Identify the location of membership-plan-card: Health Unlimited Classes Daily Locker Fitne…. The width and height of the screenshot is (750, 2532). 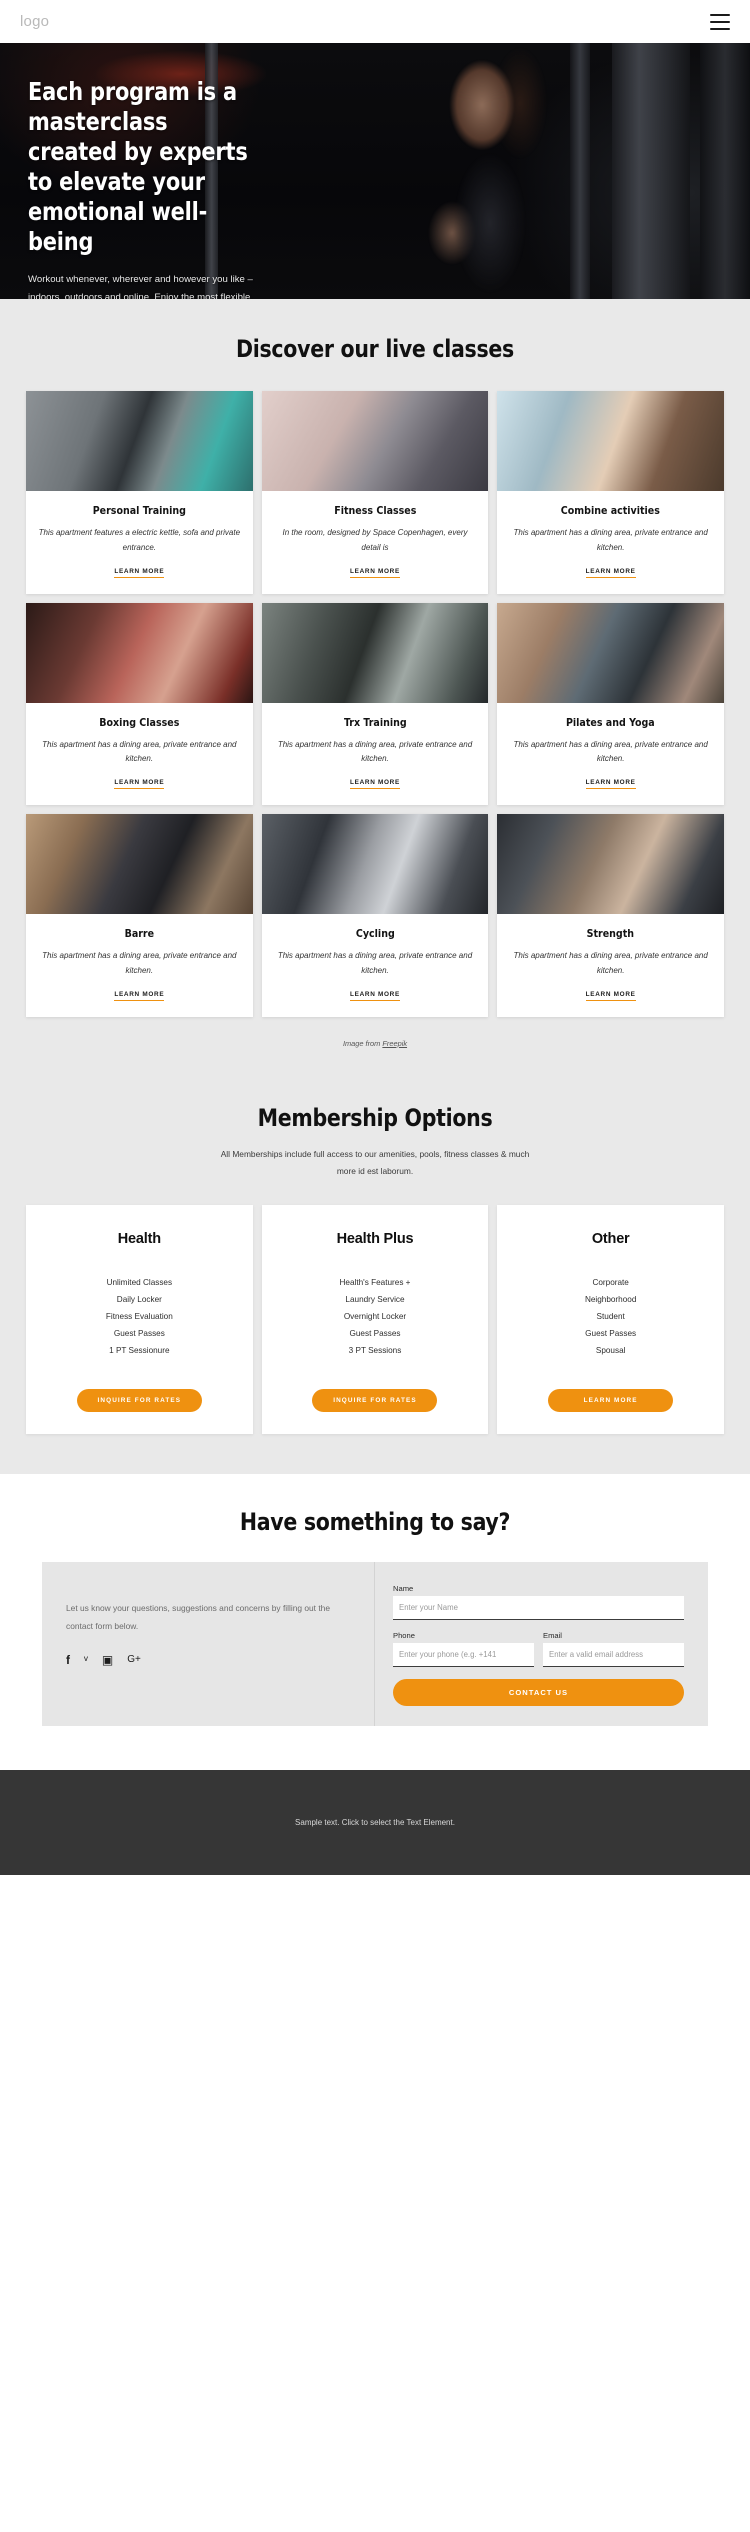
(139, 1320).